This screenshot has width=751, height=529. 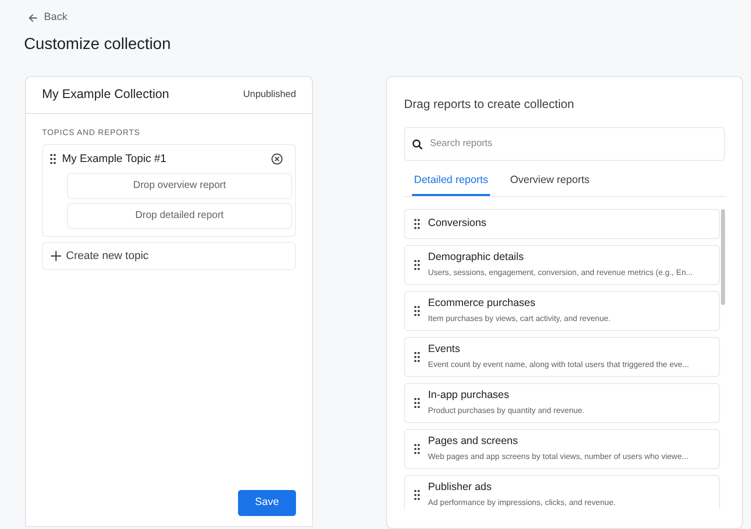 I want to click on status-label: Unpublished, so click(x=269, y=95).